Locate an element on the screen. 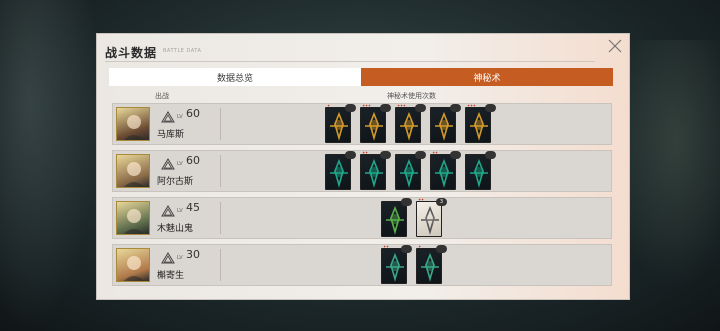  tab-data-overview: 数据总览 is located at coordinates (235, 77).